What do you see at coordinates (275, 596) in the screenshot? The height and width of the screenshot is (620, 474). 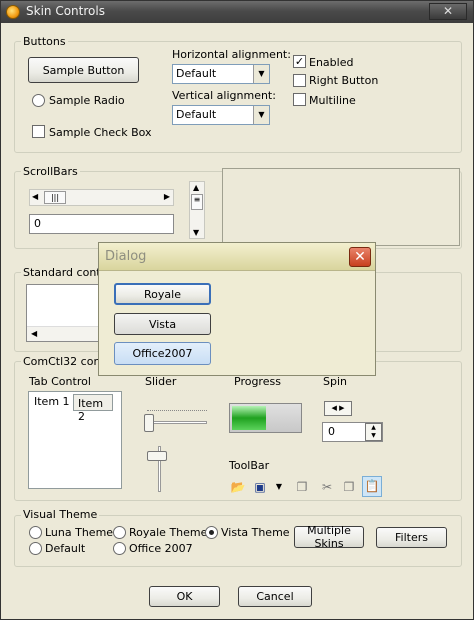 I see `cancel-button: Cancel` at bounding box center [275, 596].